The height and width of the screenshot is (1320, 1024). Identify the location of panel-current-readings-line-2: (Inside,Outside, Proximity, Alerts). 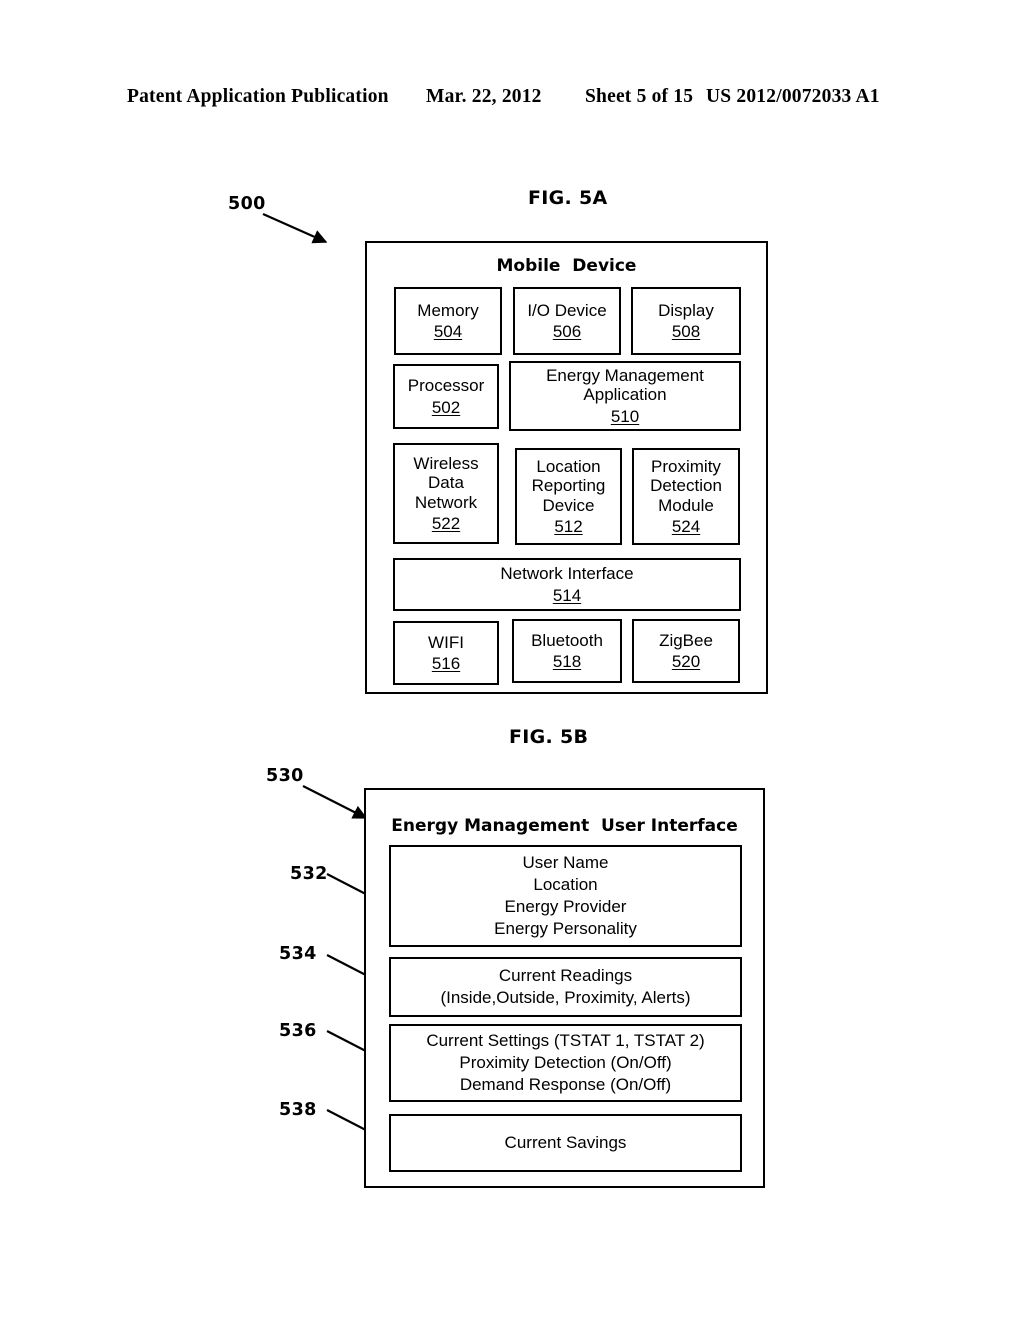
(565, 997).